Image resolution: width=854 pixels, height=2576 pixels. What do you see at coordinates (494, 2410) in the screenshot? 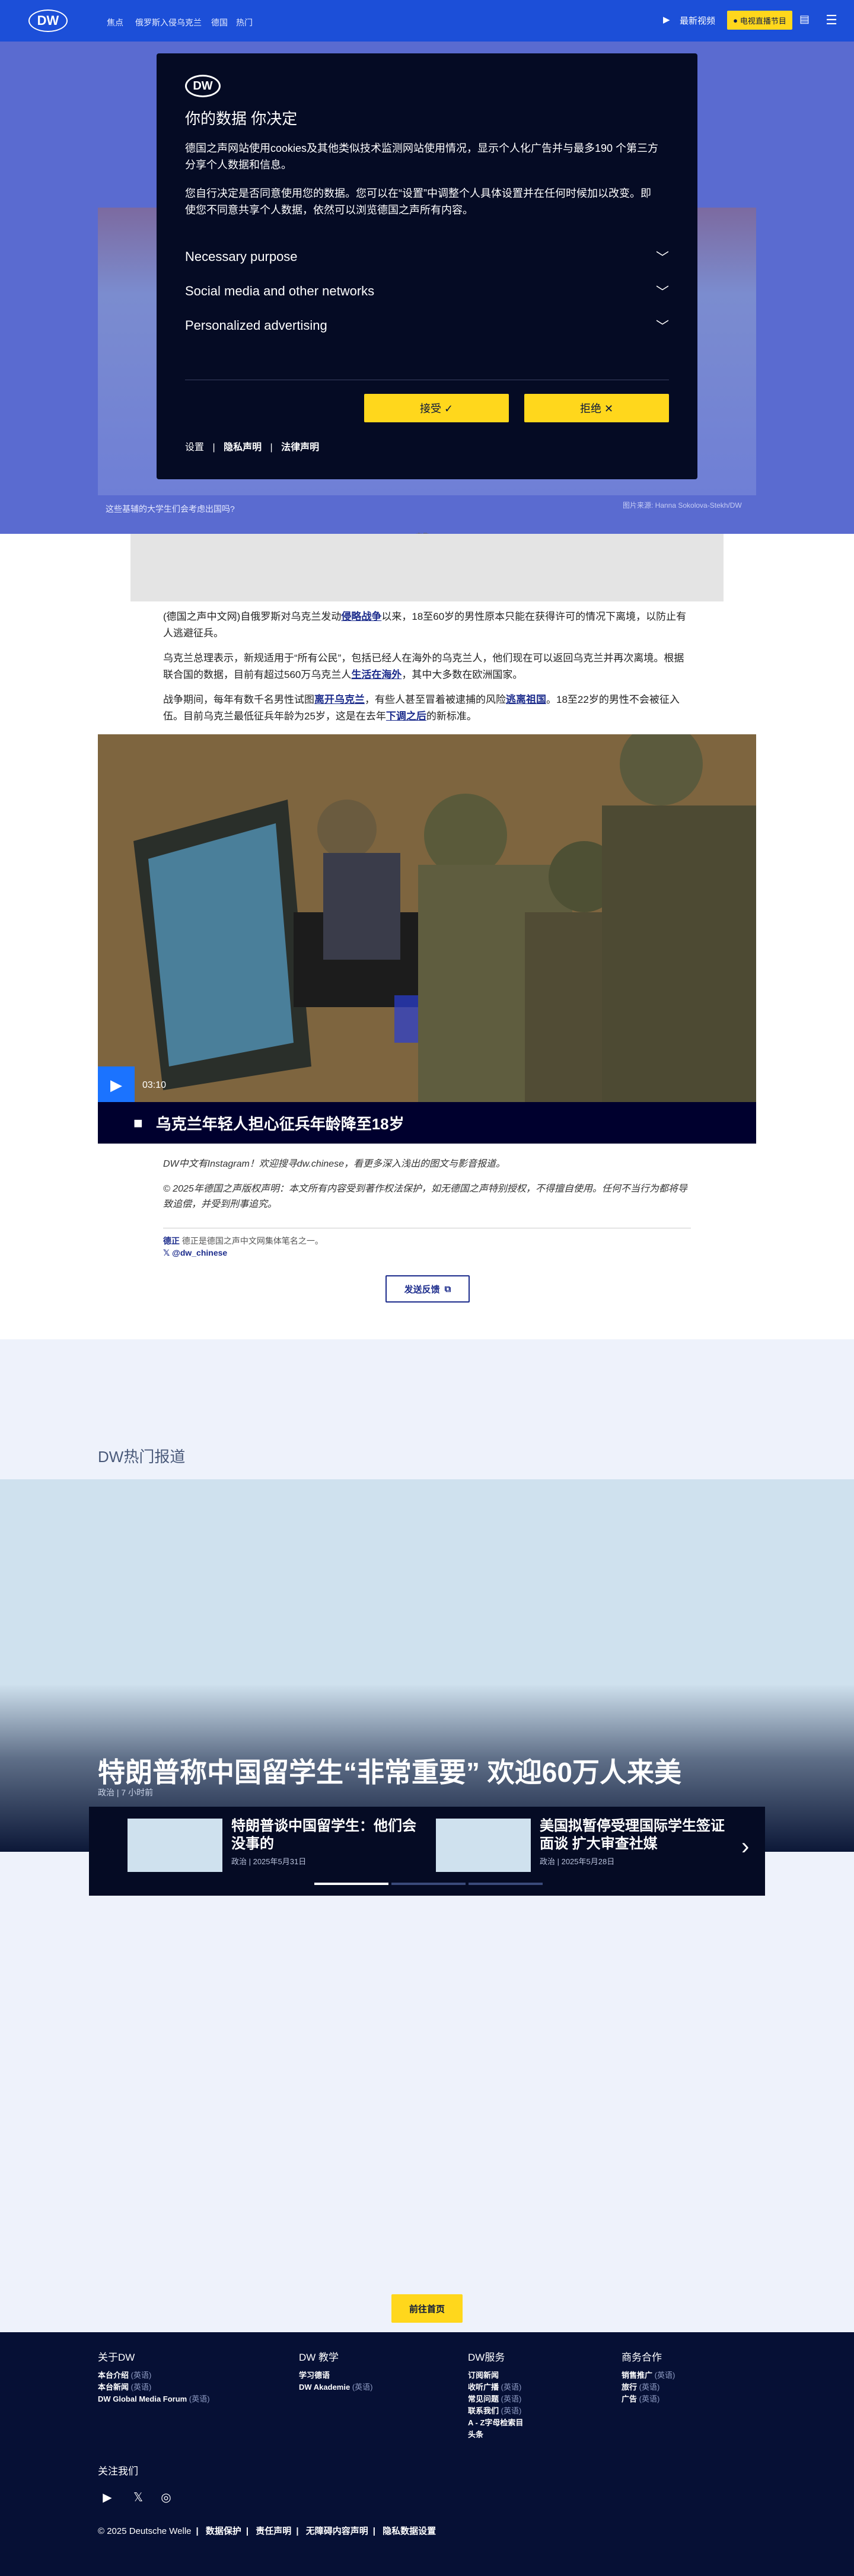
I see `footer-link: 联系我们 (英语)` at bounding box center [494, 2410].